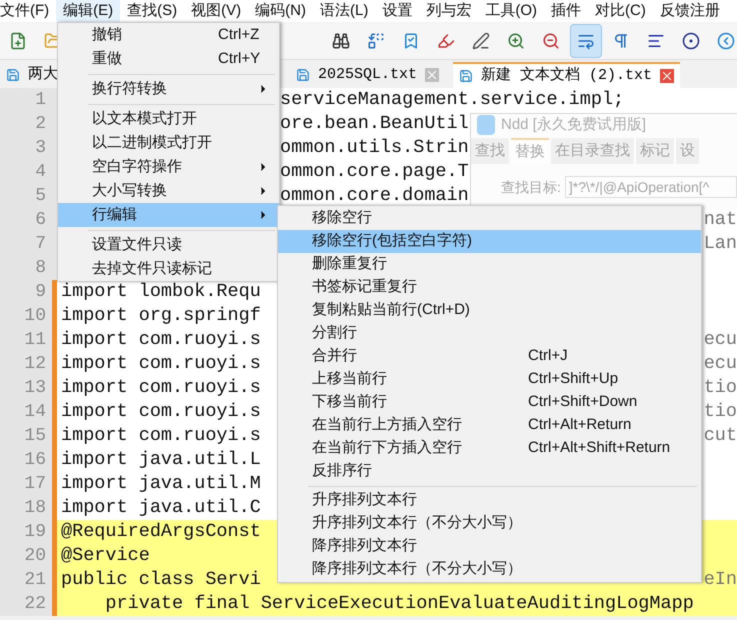  I want to click on menu-item: 删除重复行, so click(489, 264).